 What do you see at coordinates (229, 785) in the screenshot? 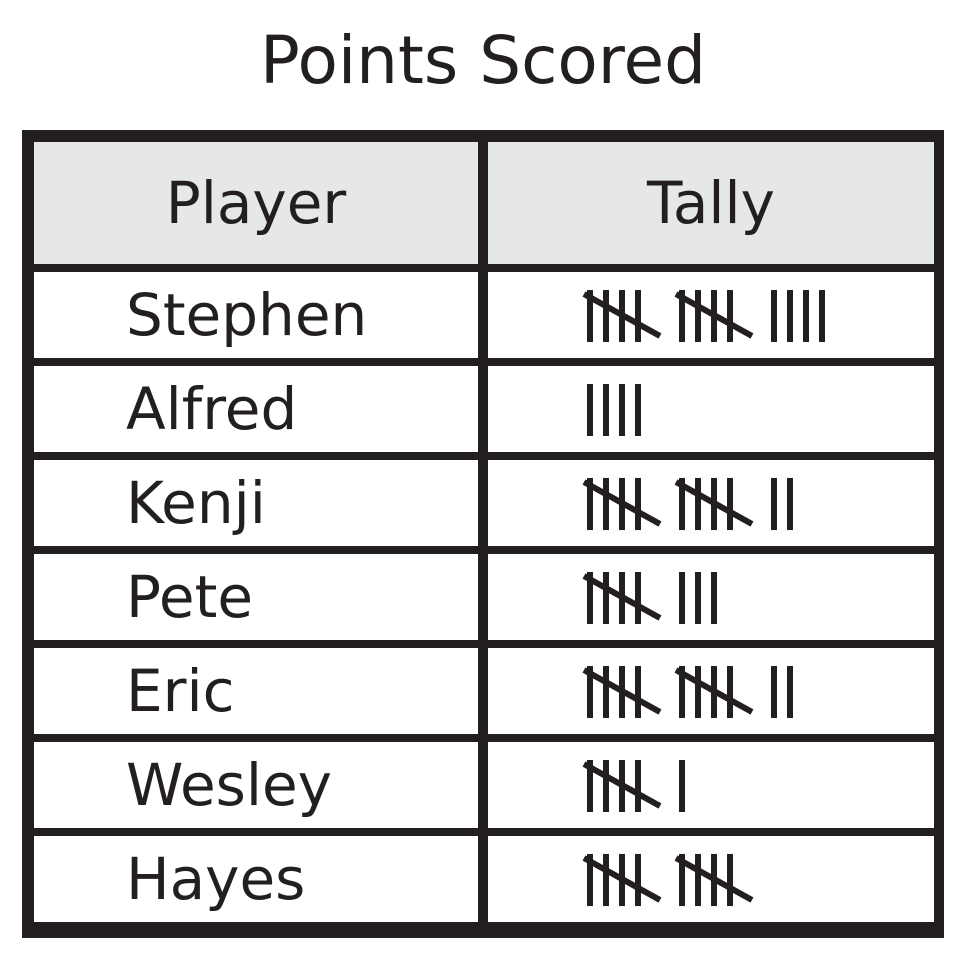
I see `player-name: Wesley` at bounding box center [229, 785].